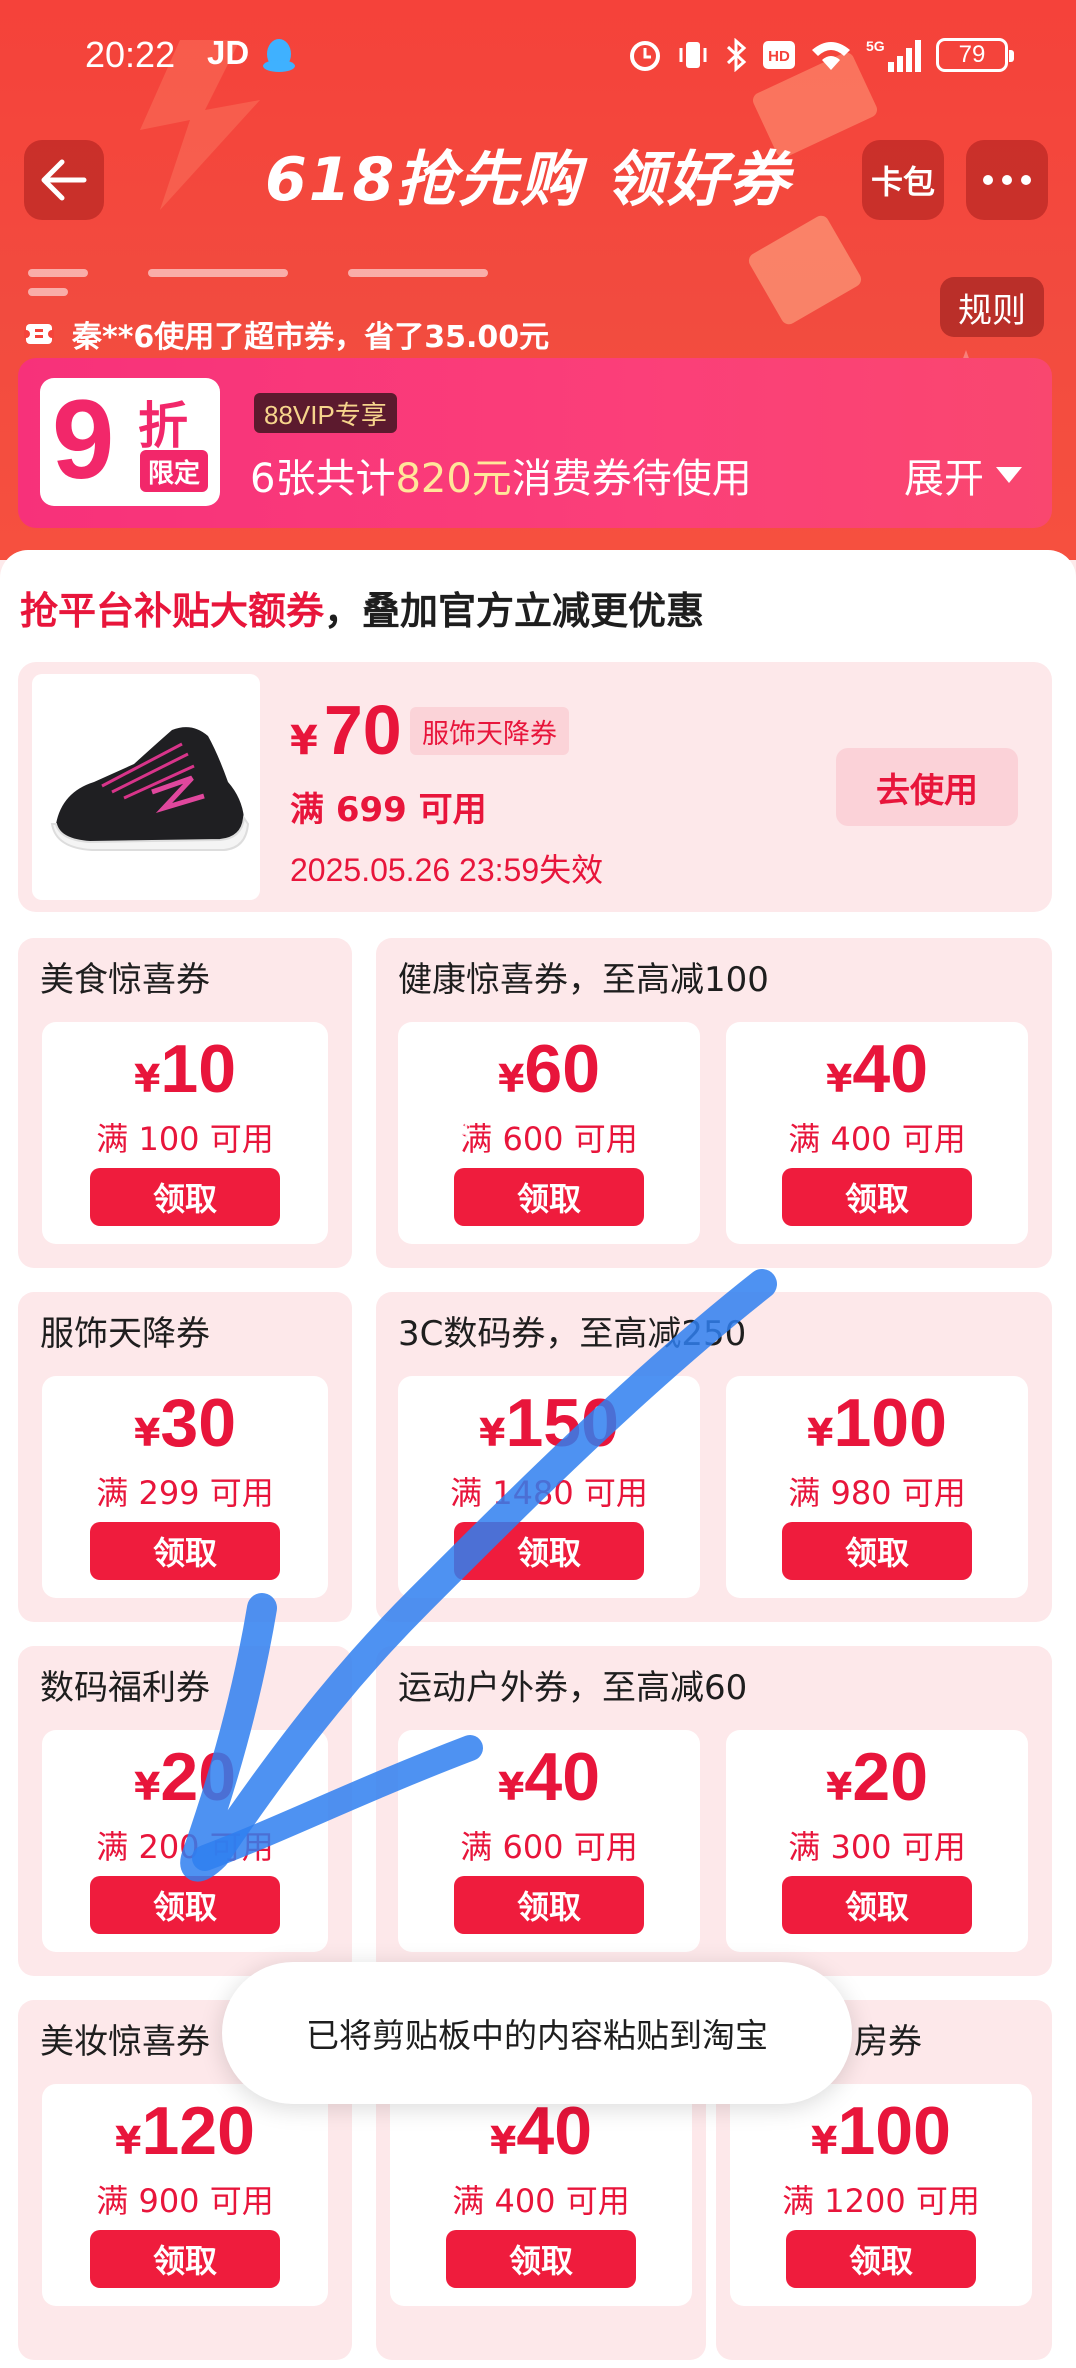  Describe the element at coordinates (436, 1129) in the screenshot. I see `watermark-text: 我第` at that location.